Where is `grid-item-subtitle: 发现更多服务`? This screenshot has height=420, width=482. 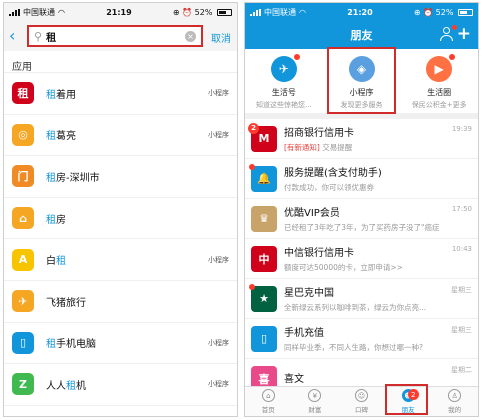
grid-item-subtitle: 发现更多服务 is located at coordinates (361, 105).